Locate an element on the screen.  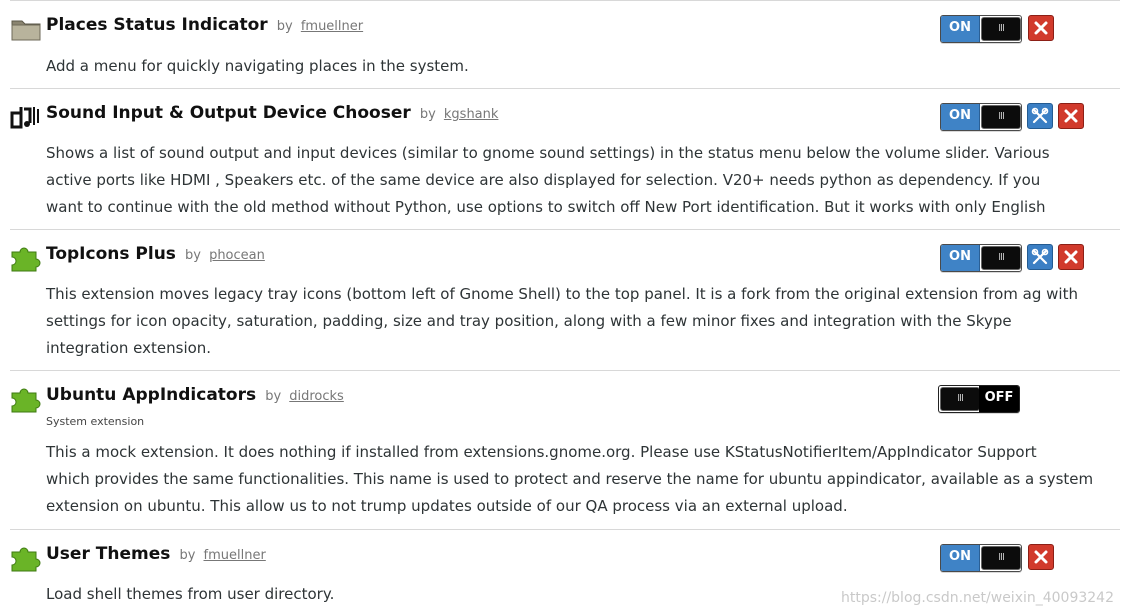
creator-link: kgshank is located at coordinates (471, 114).